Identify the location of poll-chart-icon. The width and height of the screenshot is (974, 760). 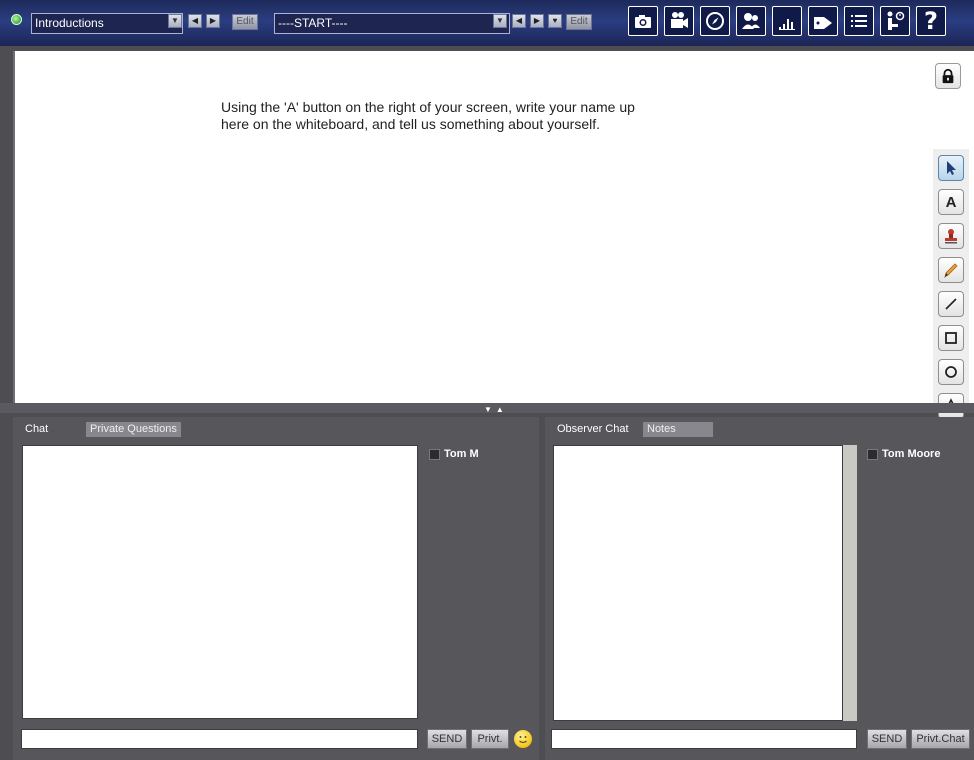
(787, 21).